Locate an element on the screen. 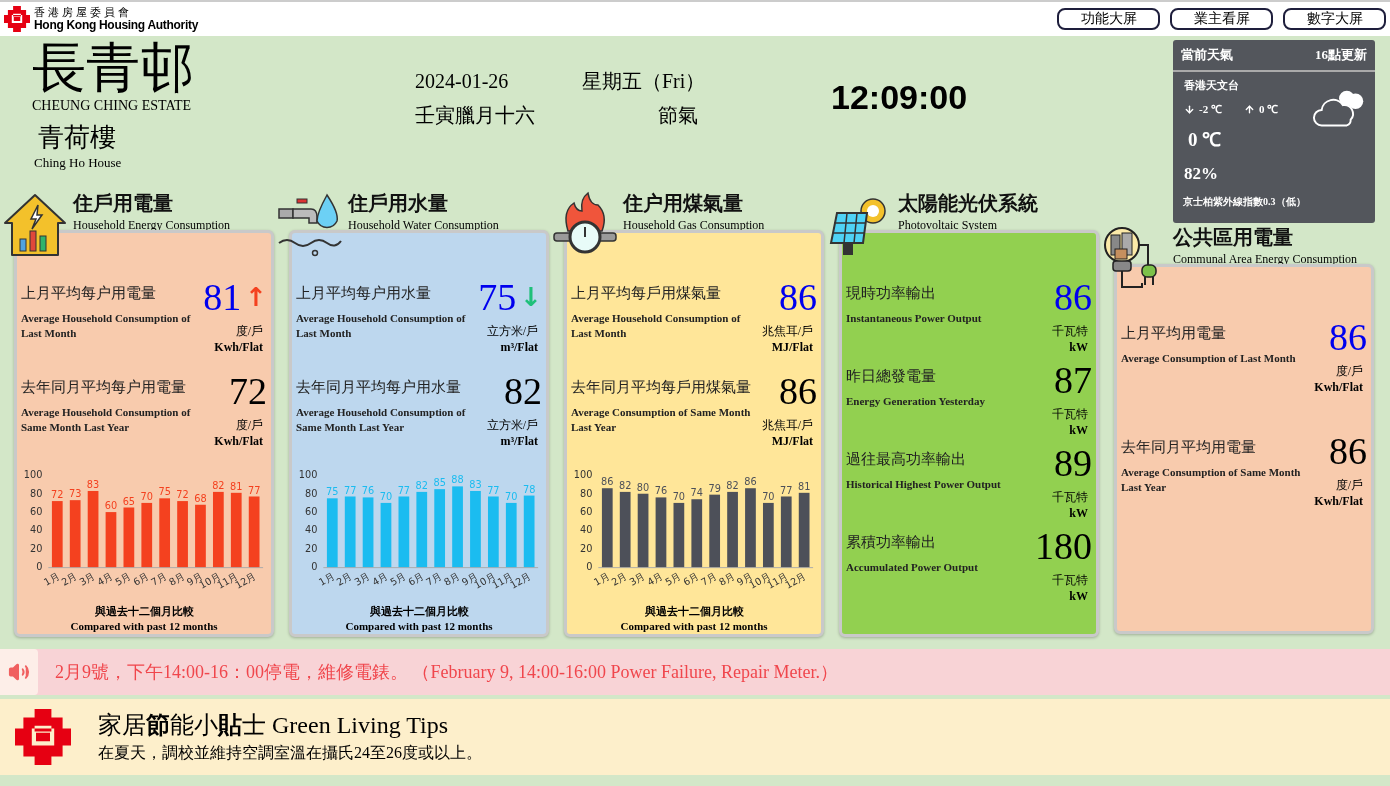  axis-tick-label: 8月 is located at coordinates (451, 579).